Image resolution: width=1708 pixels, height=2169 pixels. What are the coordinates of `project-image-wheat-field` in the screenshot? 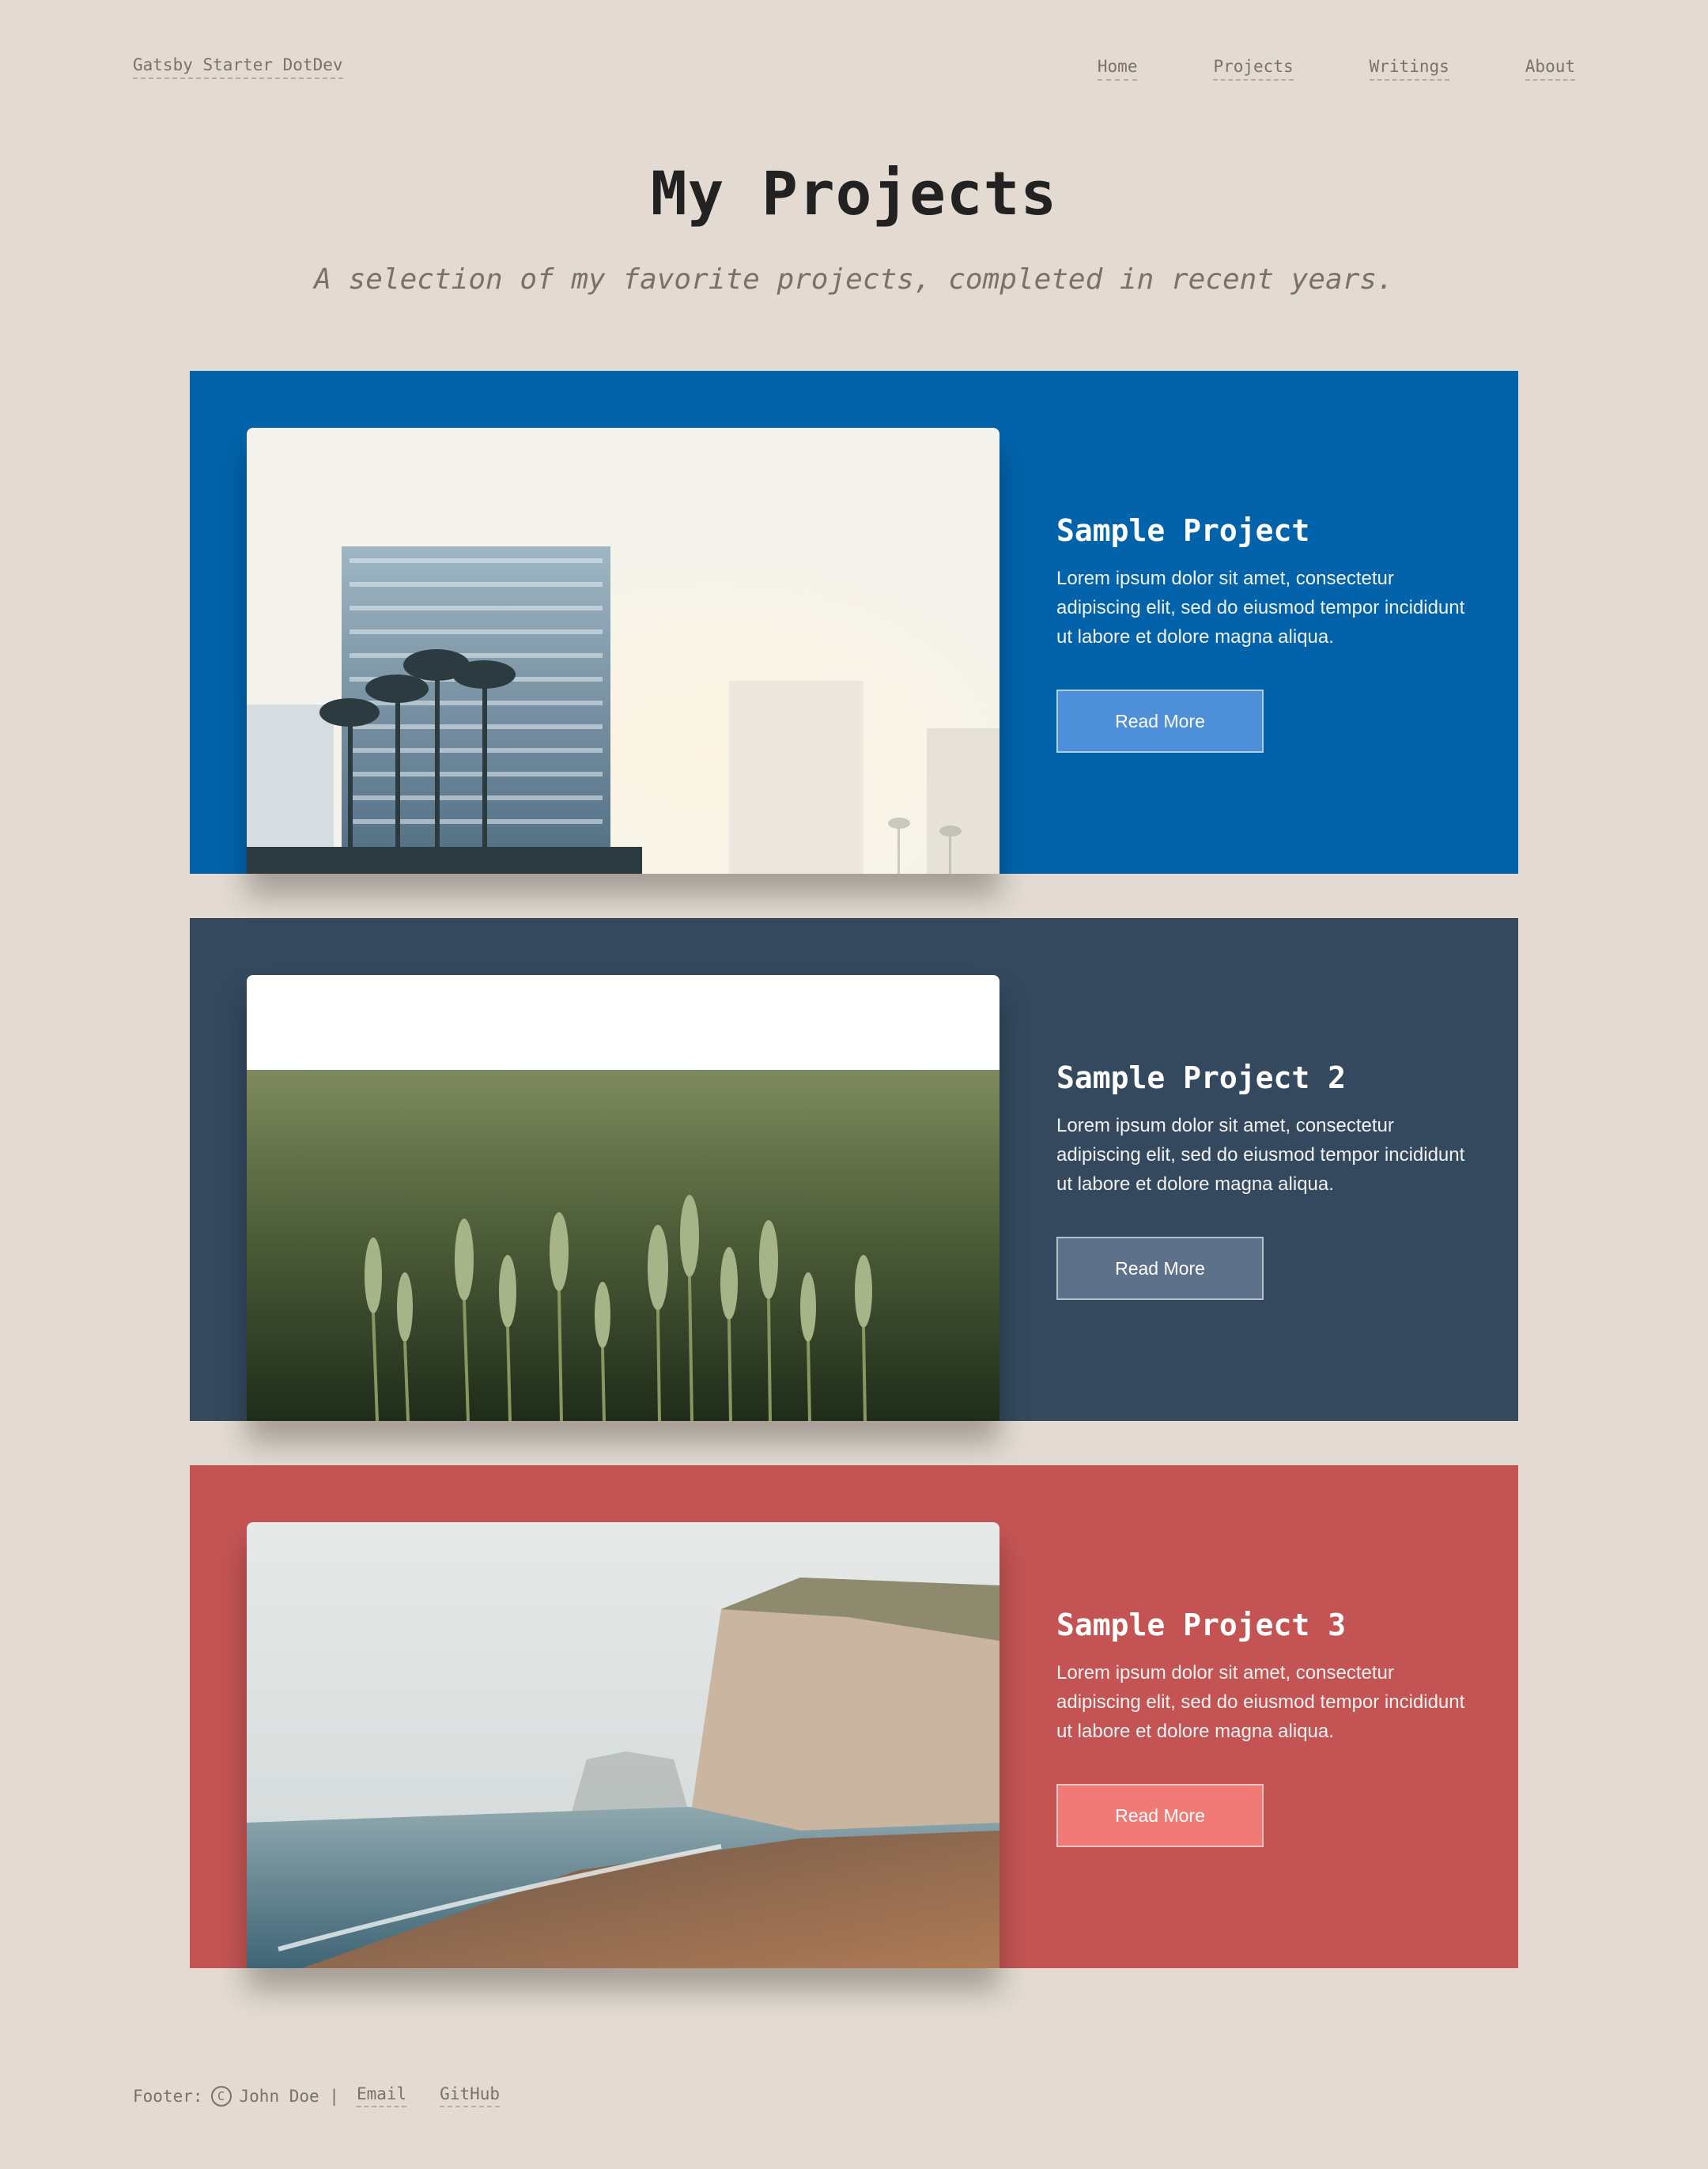 It's located at (623, 1198).